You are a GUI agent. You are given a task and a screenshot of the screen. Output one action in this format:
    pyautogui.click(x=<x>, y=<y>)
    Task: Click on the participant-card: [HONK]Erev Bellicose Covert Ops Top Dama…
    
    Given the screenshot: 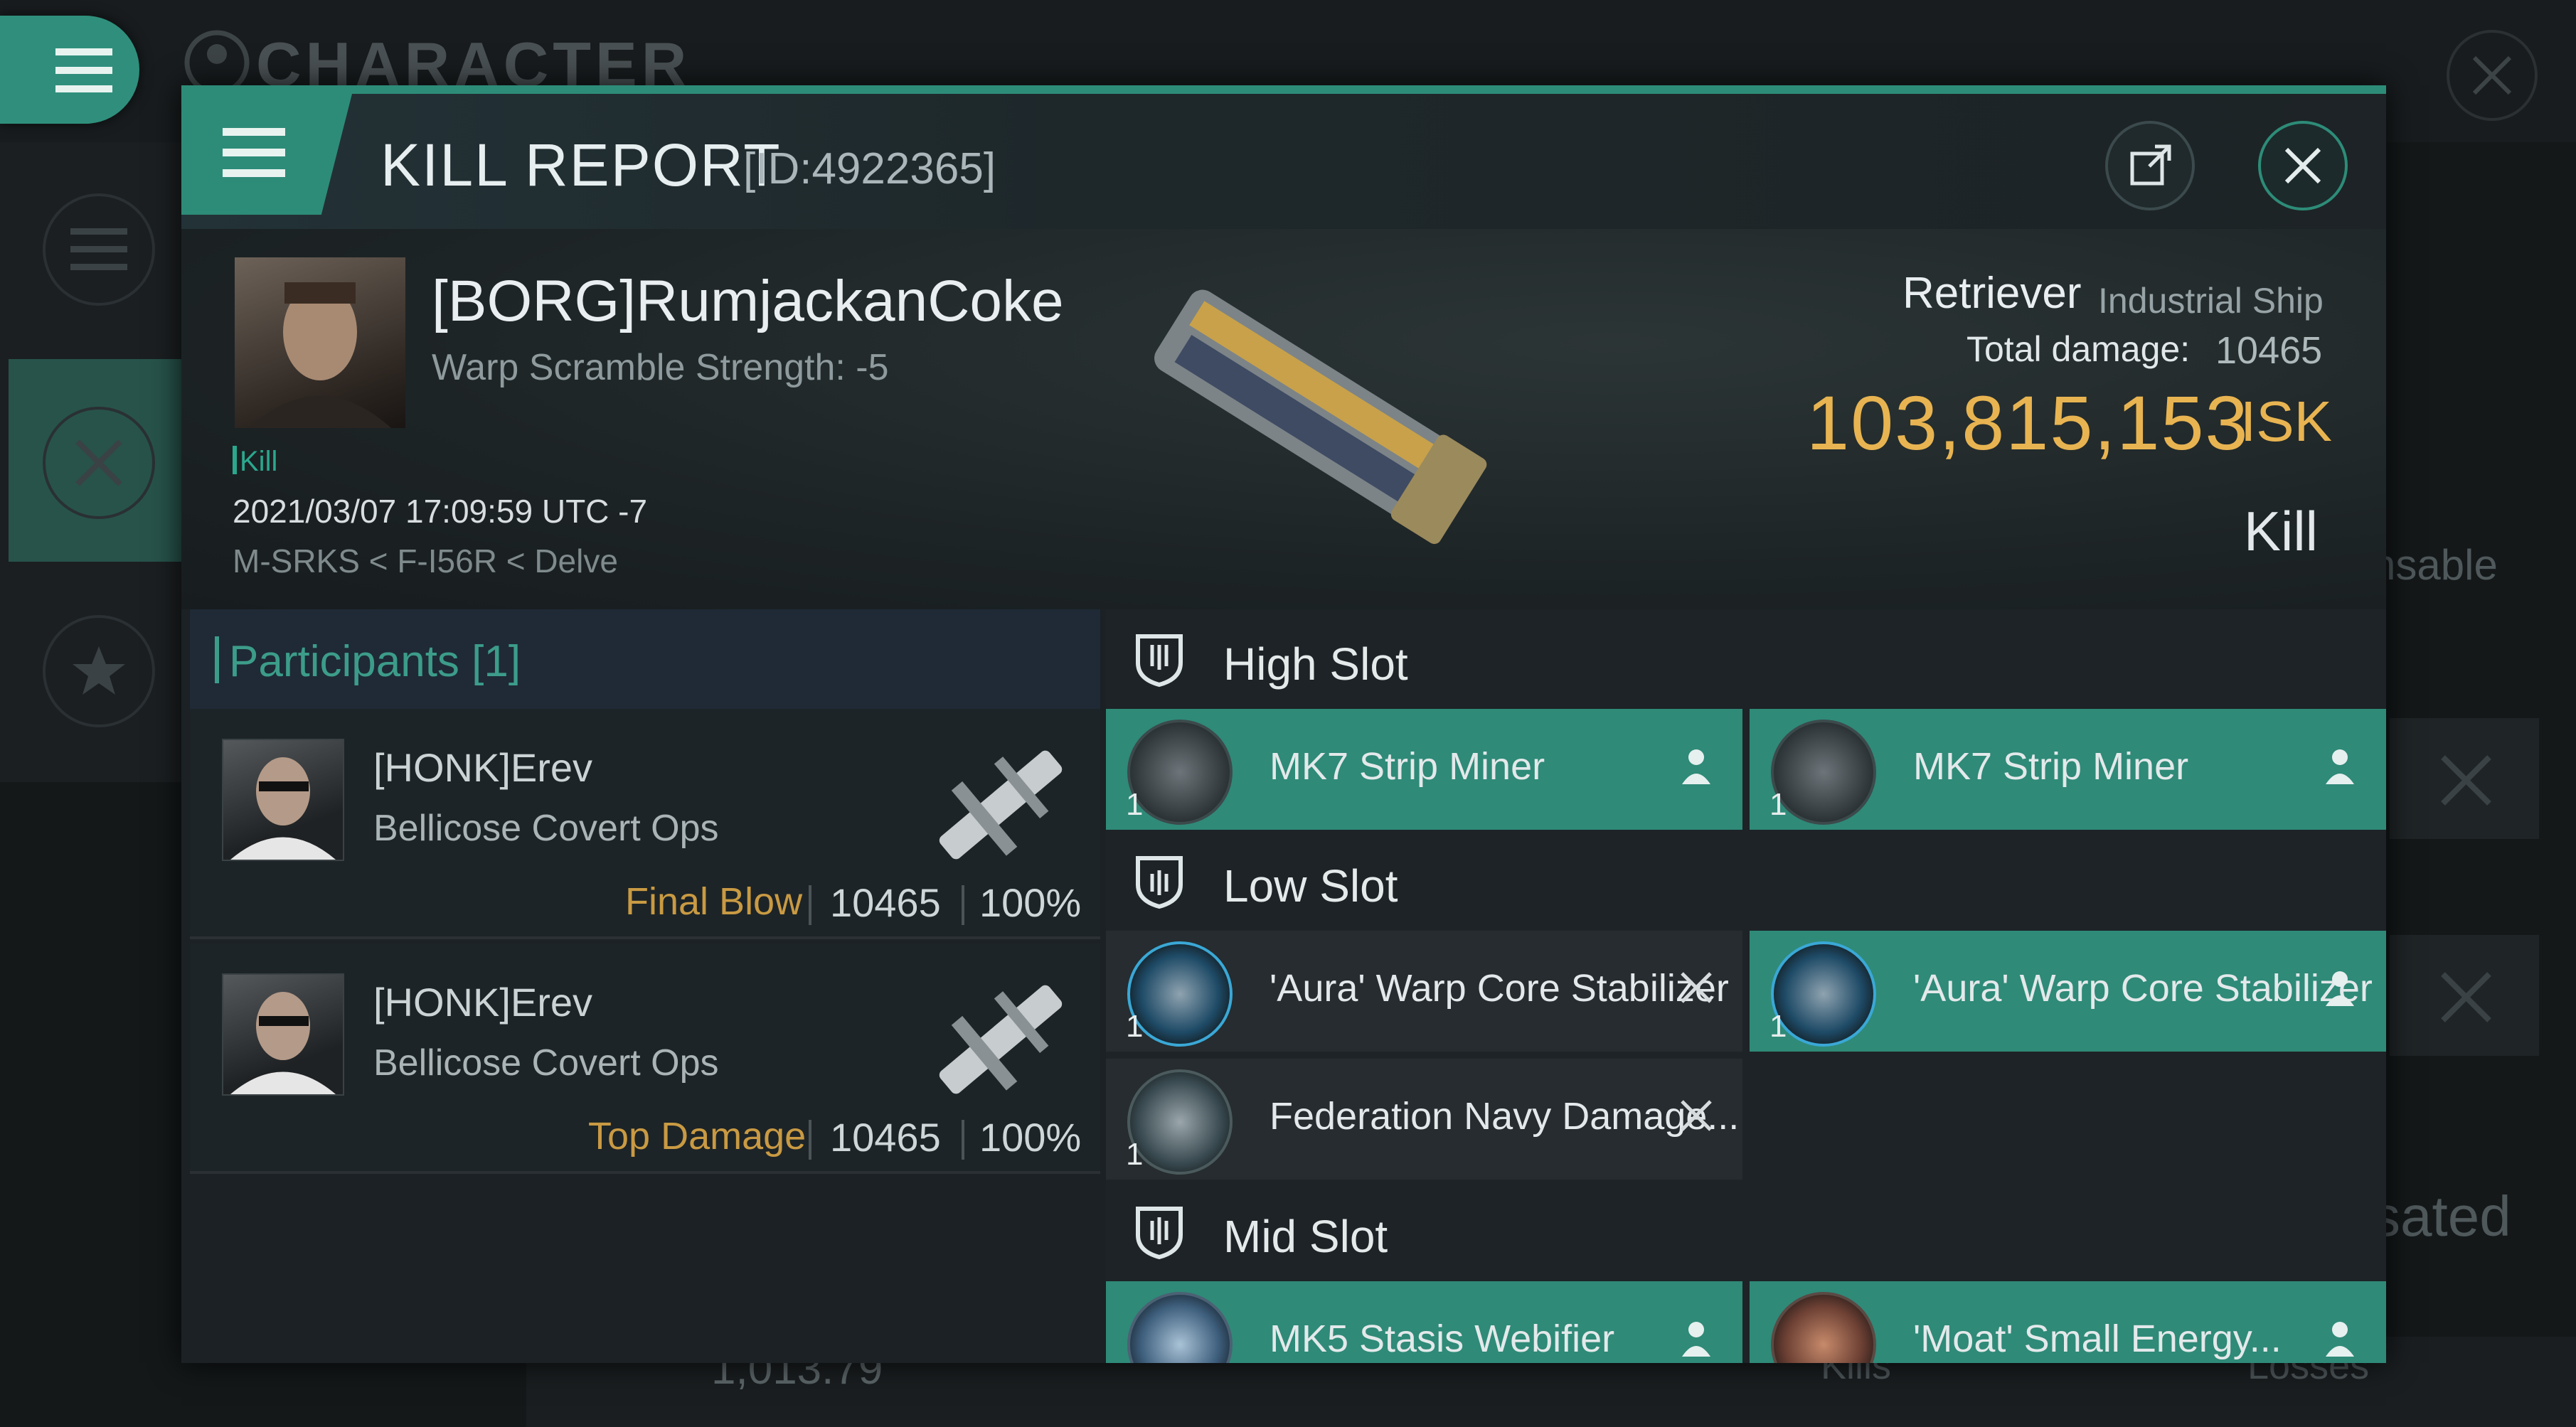 What is the action you would take?
    pyautogui.click(x=645, y=1059)
    